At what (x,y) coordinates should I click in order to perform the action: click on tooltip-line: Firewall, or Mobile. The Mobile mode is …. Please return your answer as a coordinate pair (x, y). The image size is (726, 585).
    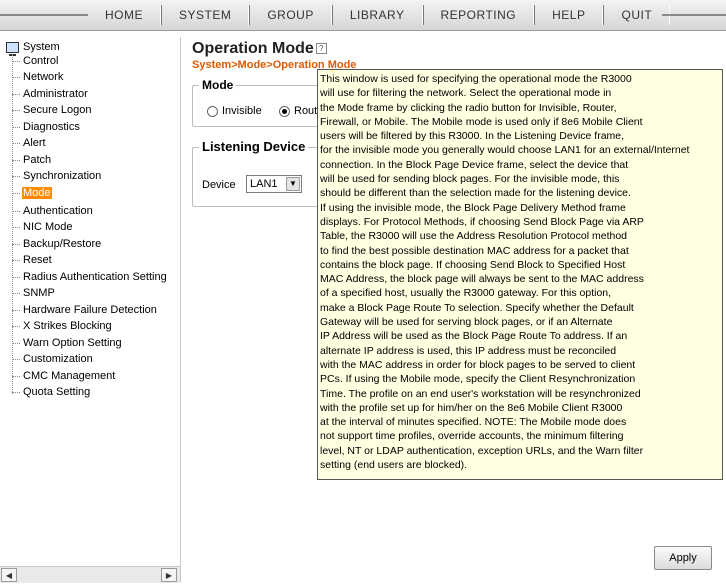
    Looking at the image, I should click on (481, 121).